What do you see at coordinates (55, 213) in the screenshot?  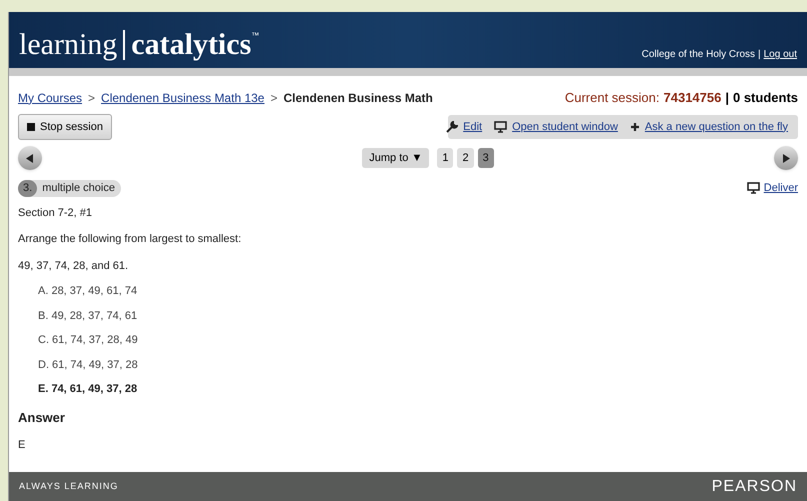 I see `section-text: Section 7-2, #1` at bounding box center [55, 213].